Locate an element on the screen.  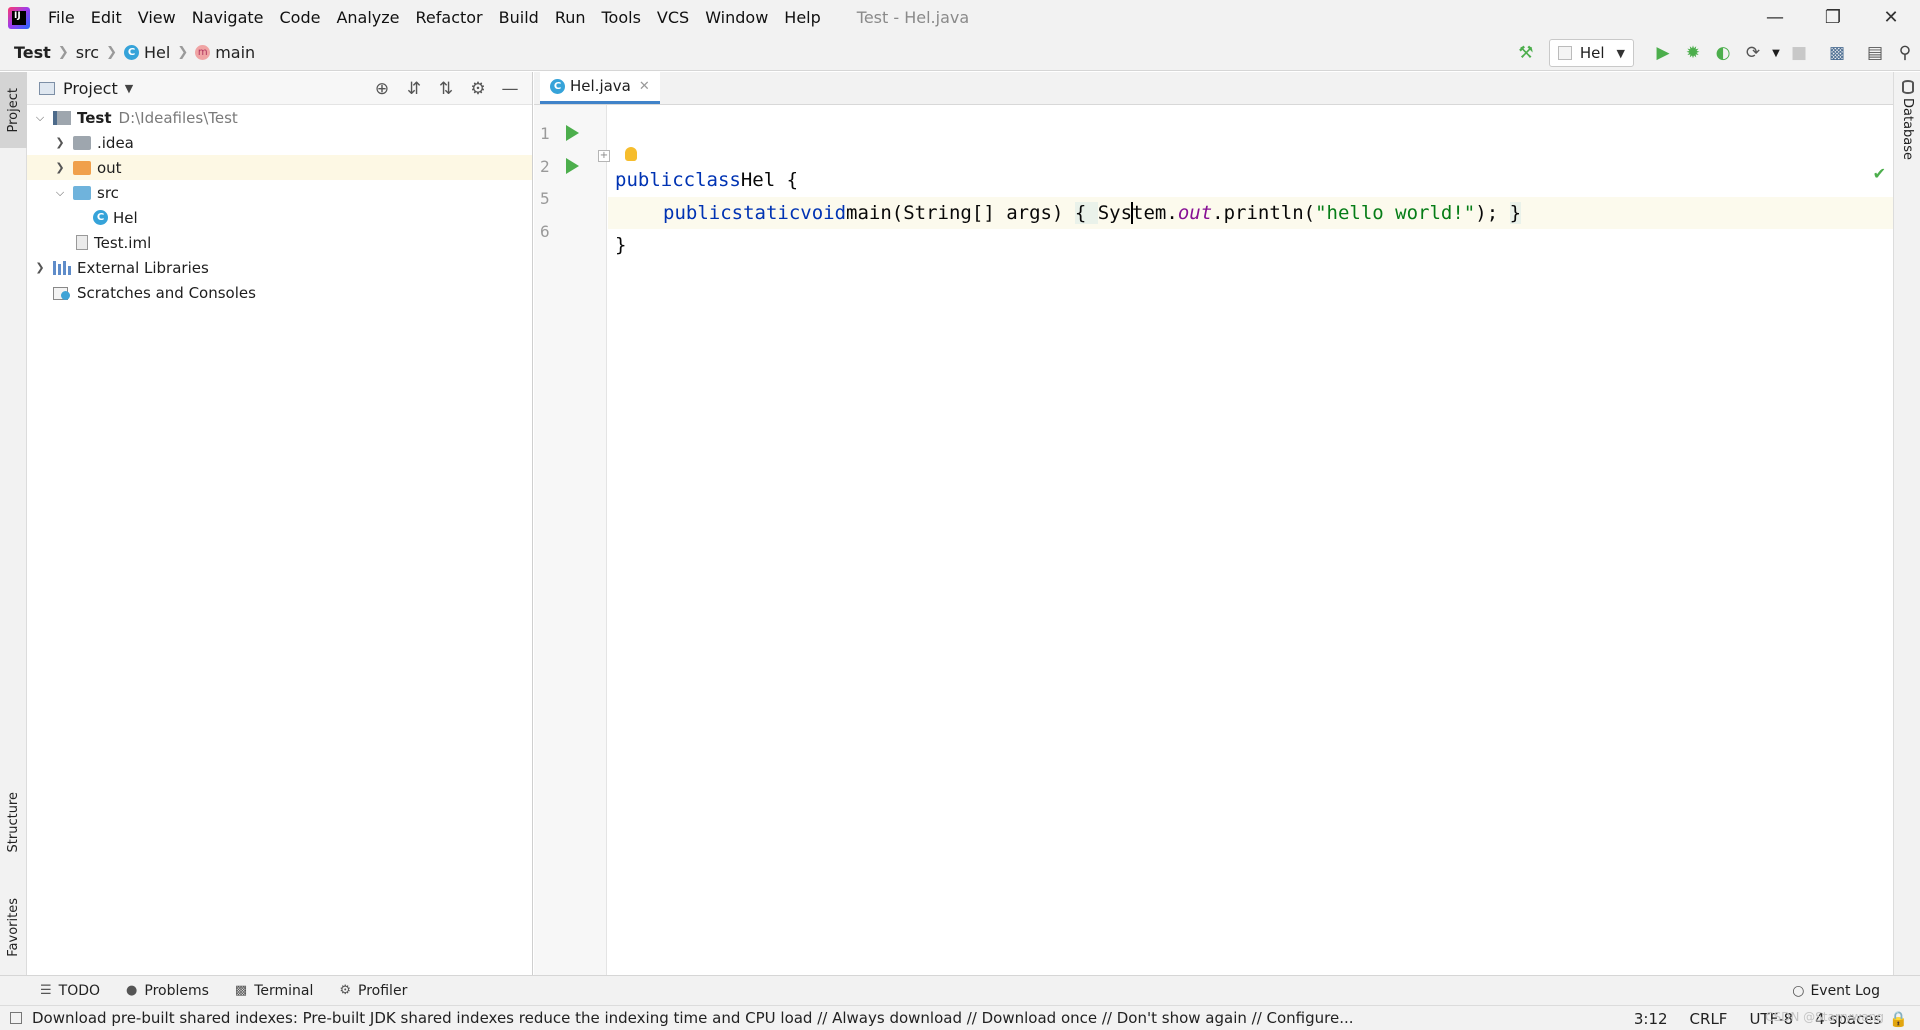
speech-bubble-icon: ○ is located at coordinates (1798, 991).